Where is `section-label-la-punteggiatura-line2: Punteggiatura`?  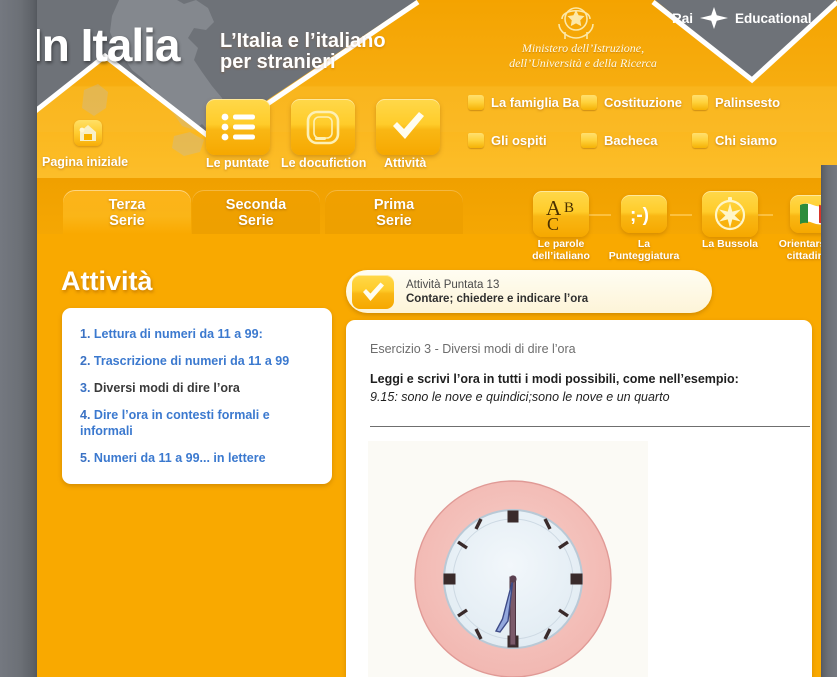
section-label-la-punteggiatura-line2: Punteggiatura is located at coordinates (644, 256).